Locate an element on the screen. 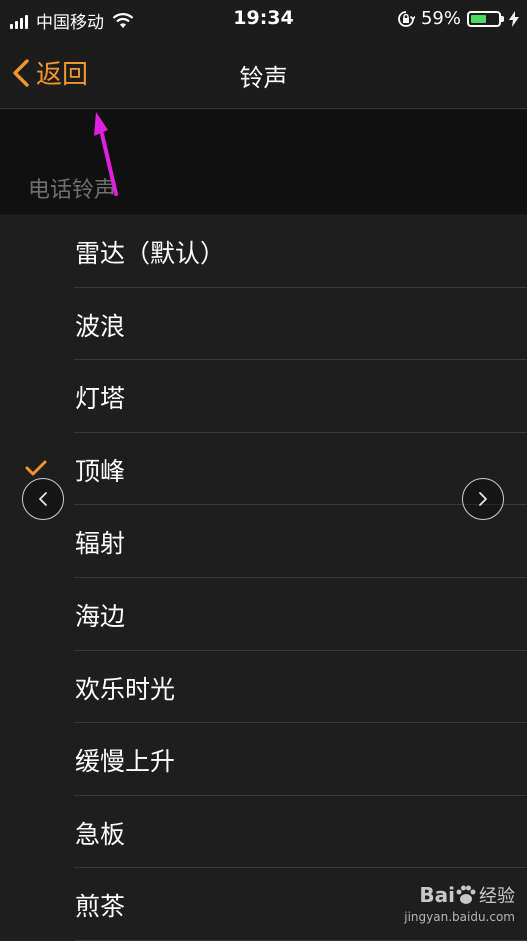 The image size is (527, 941). list-item: 波浪 is located at coordinates (263, 324).